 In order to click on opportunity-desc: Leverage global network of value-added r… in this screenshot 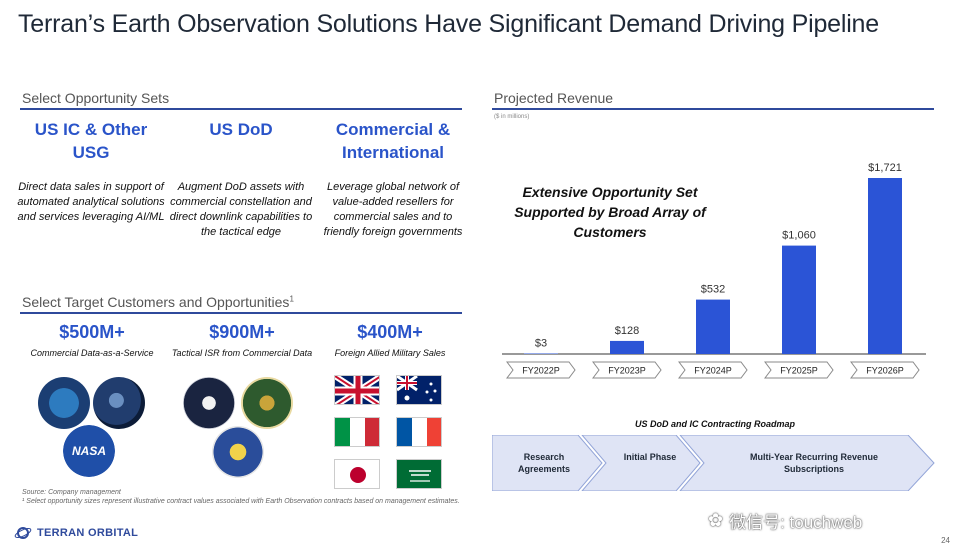, I will do `click(393, 209)`.